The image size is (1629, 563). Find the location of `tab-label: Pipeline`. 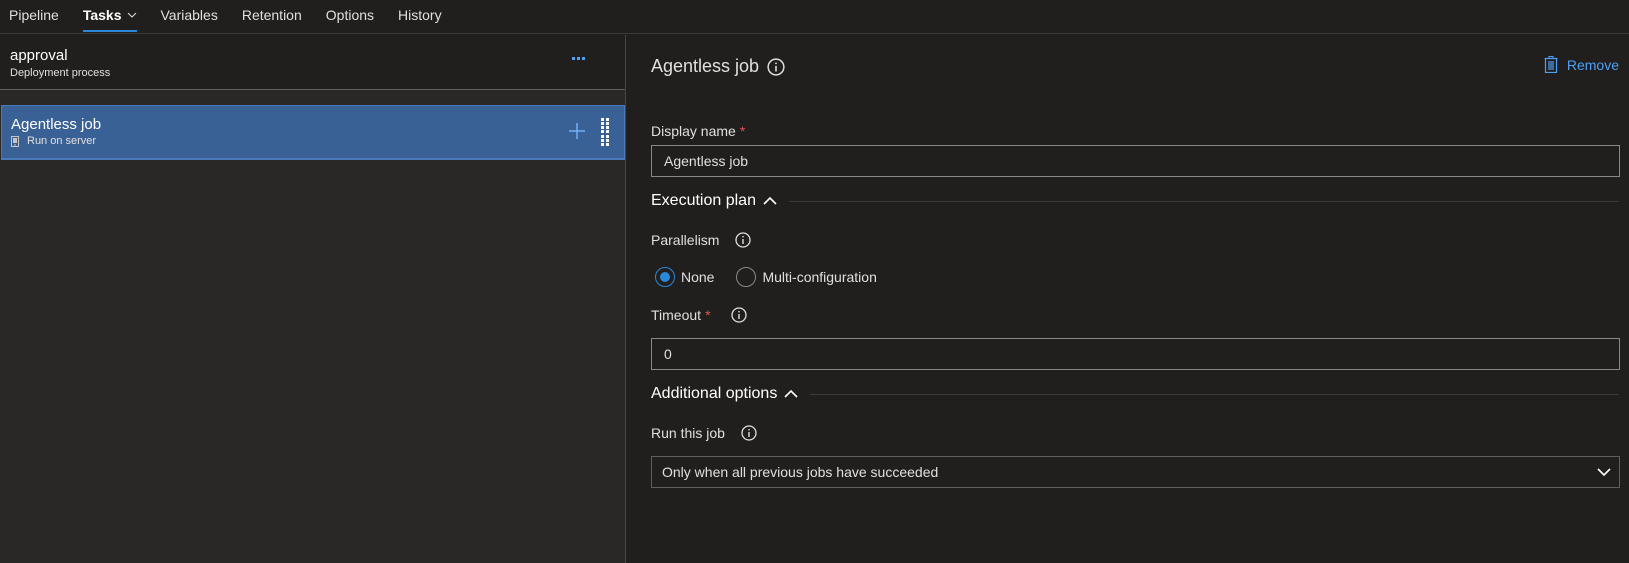

tab-label: Pipeline is located at coordinates (34, 15).